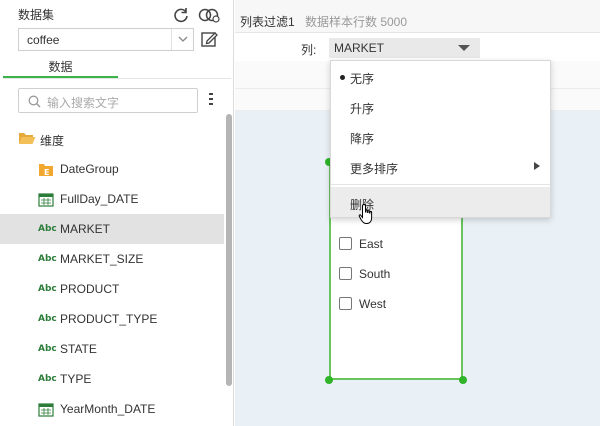 The width and height of the screenshot is (600, 426). I want to click on menu-item-more-sort: 更多排序, so click(440, 166).